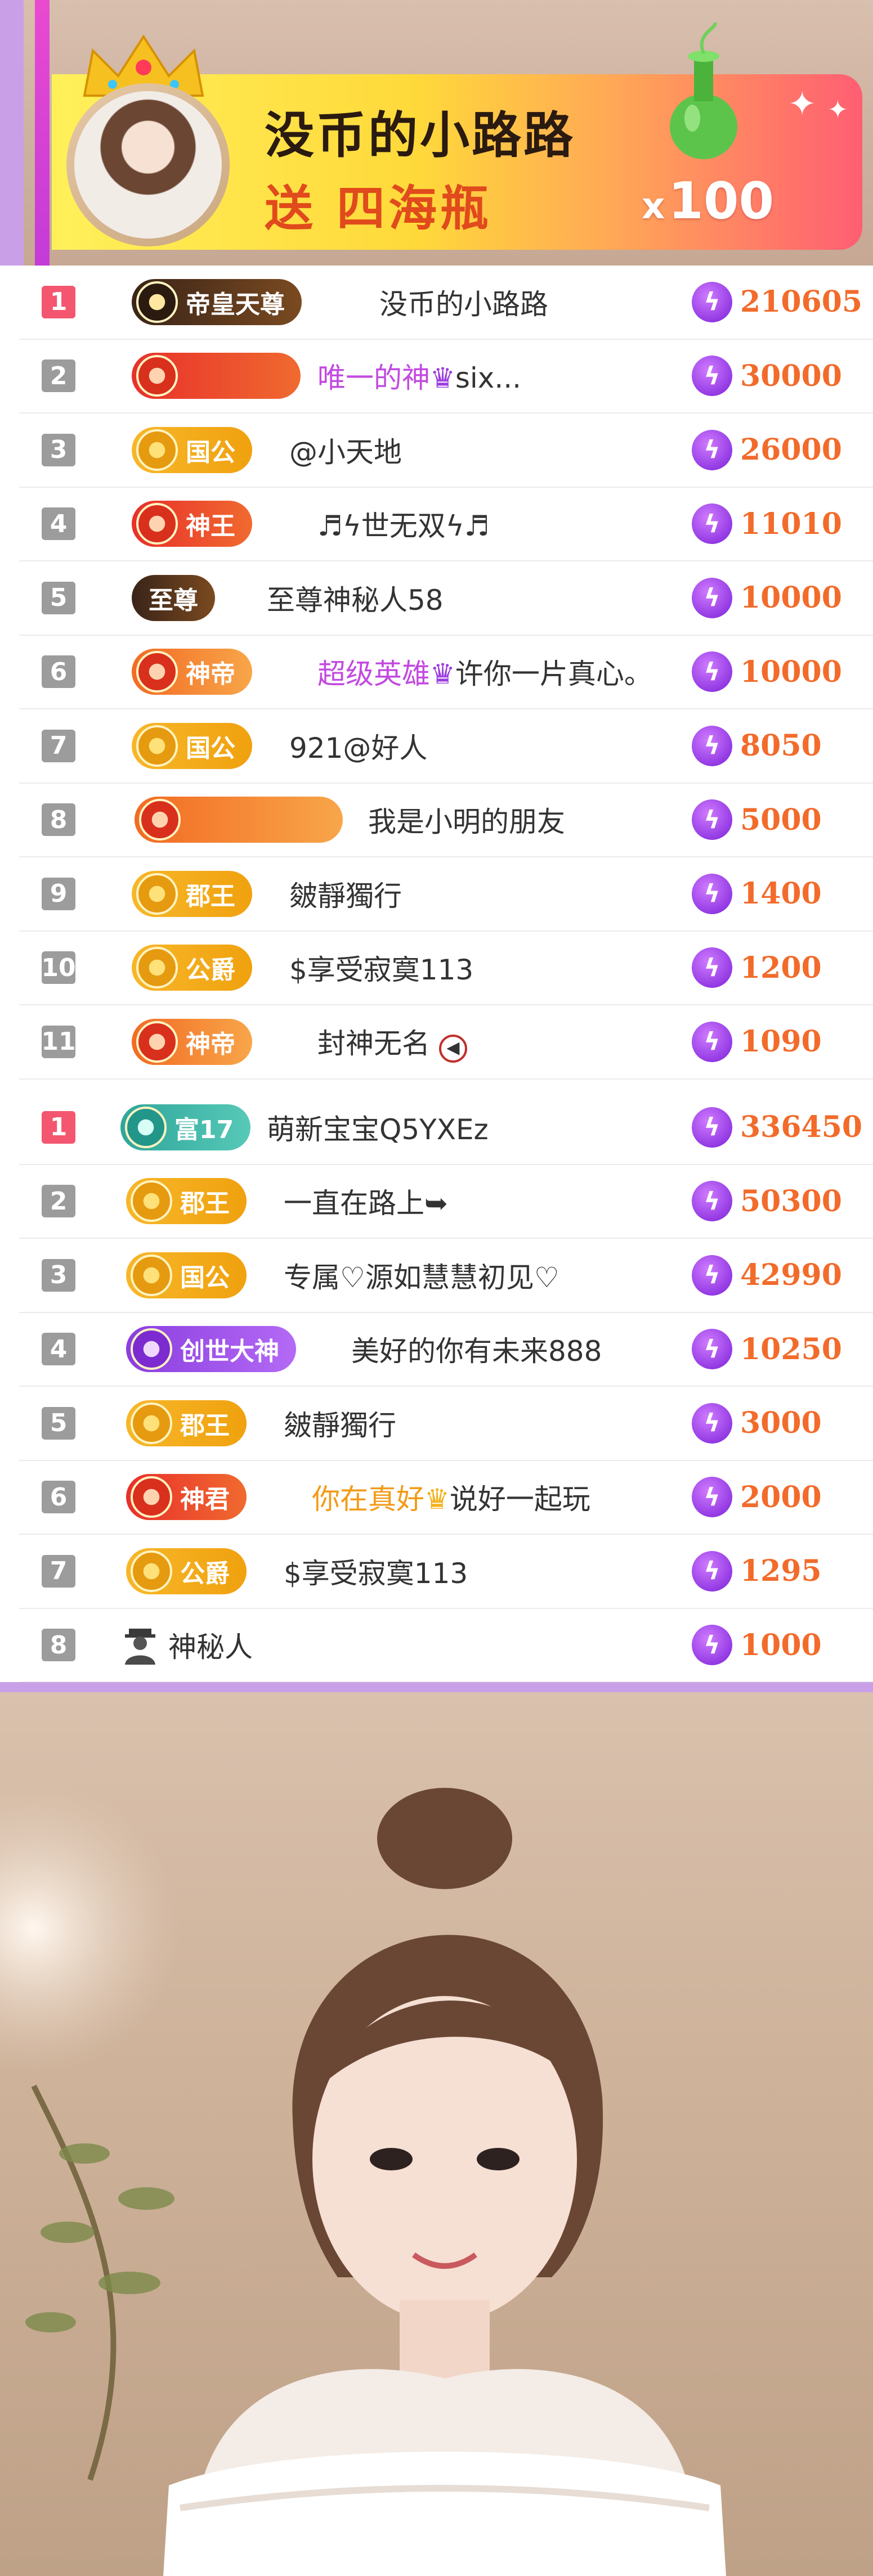  What do you see at coordinates (757, 967) in the screenshot?
I see `score: ϟ 1200` at bounding box center [757, 967].